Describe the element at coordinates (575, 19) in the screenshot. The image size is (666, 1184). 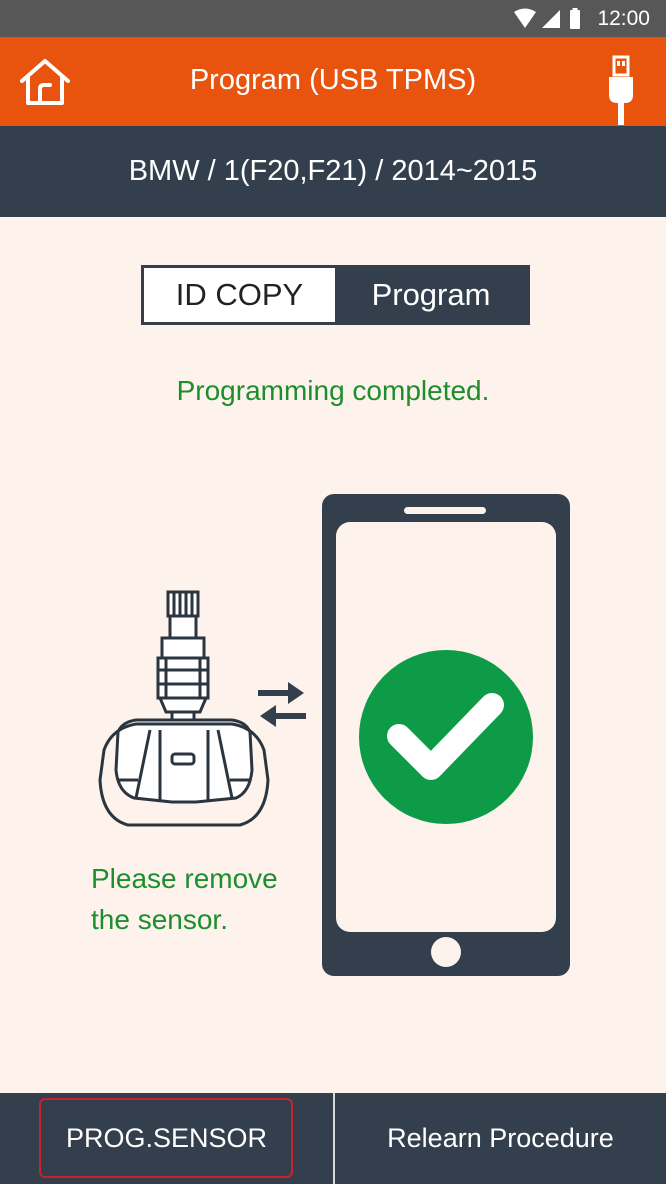
I see `battery-icon` at that location.